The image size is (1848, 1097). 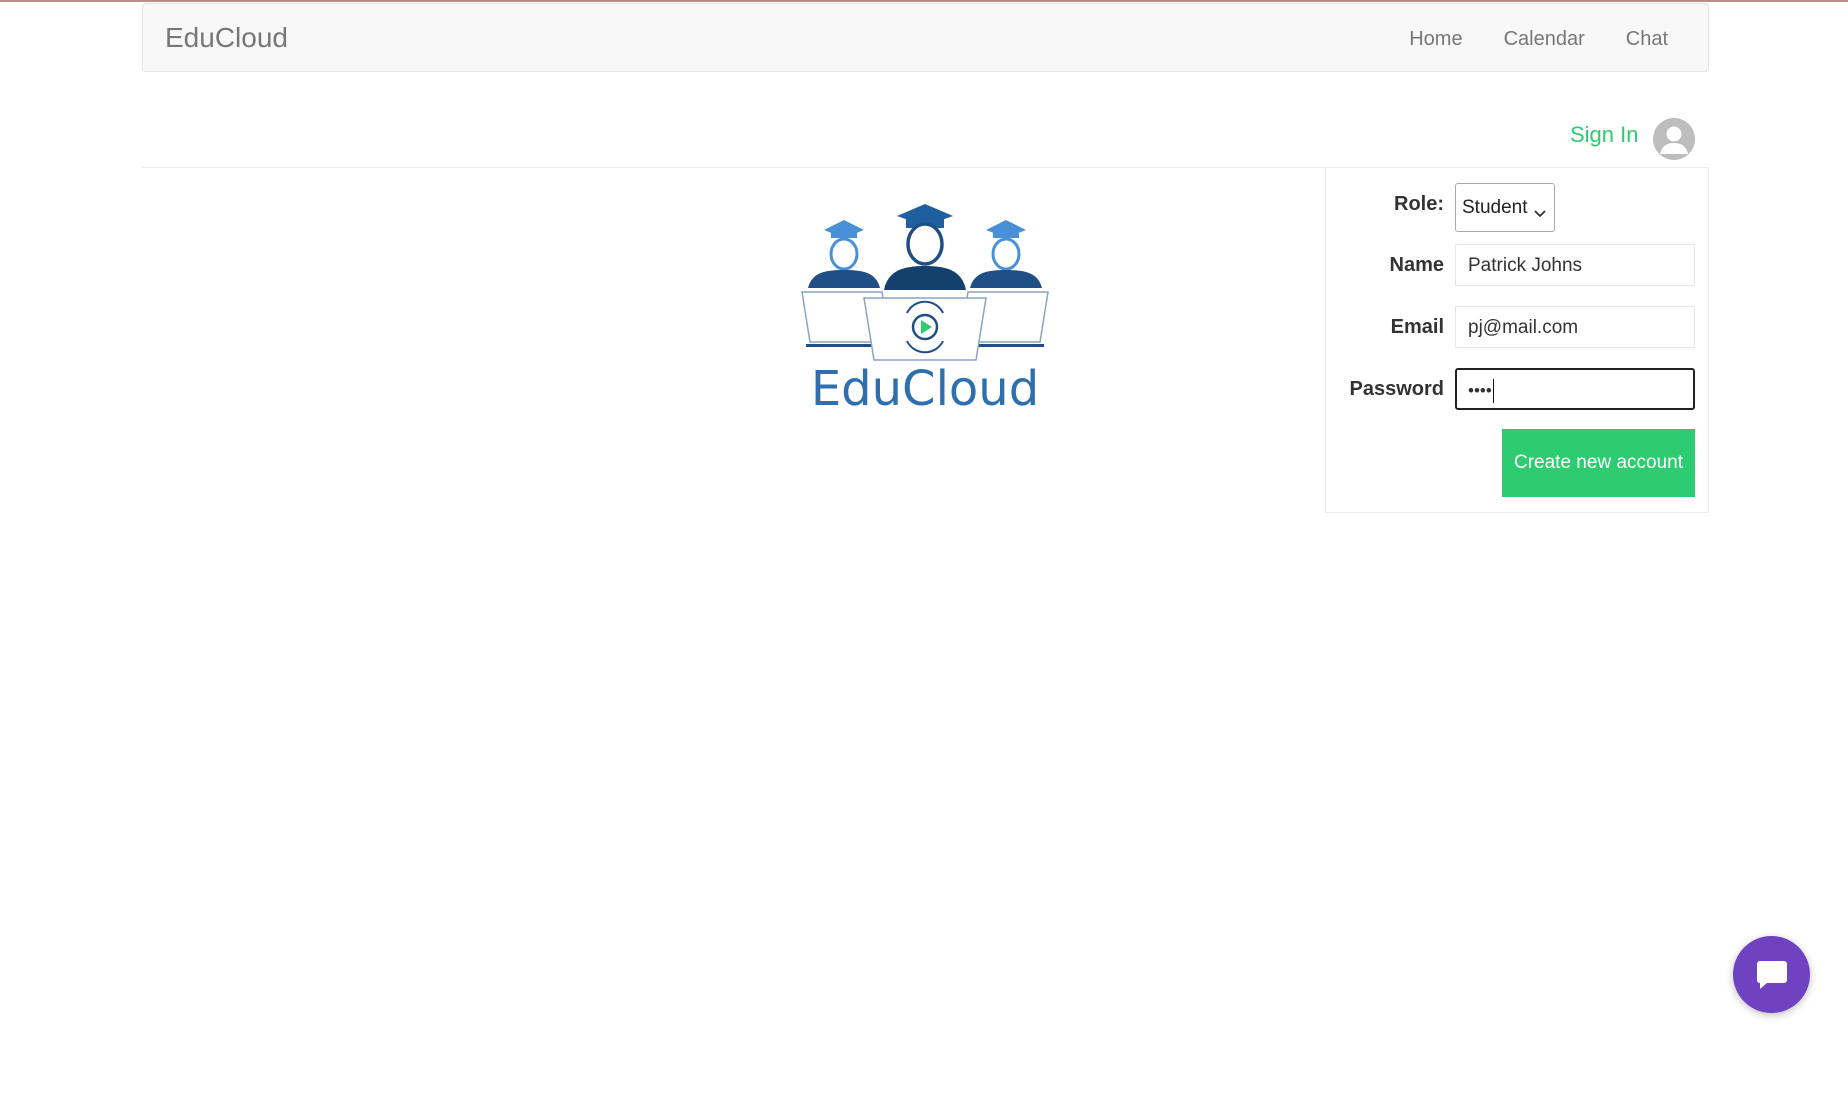 What do you see at coordinates (1006, 254) in the screenshot?
I see `right-student-figure` at bounding box center [1006, 254].